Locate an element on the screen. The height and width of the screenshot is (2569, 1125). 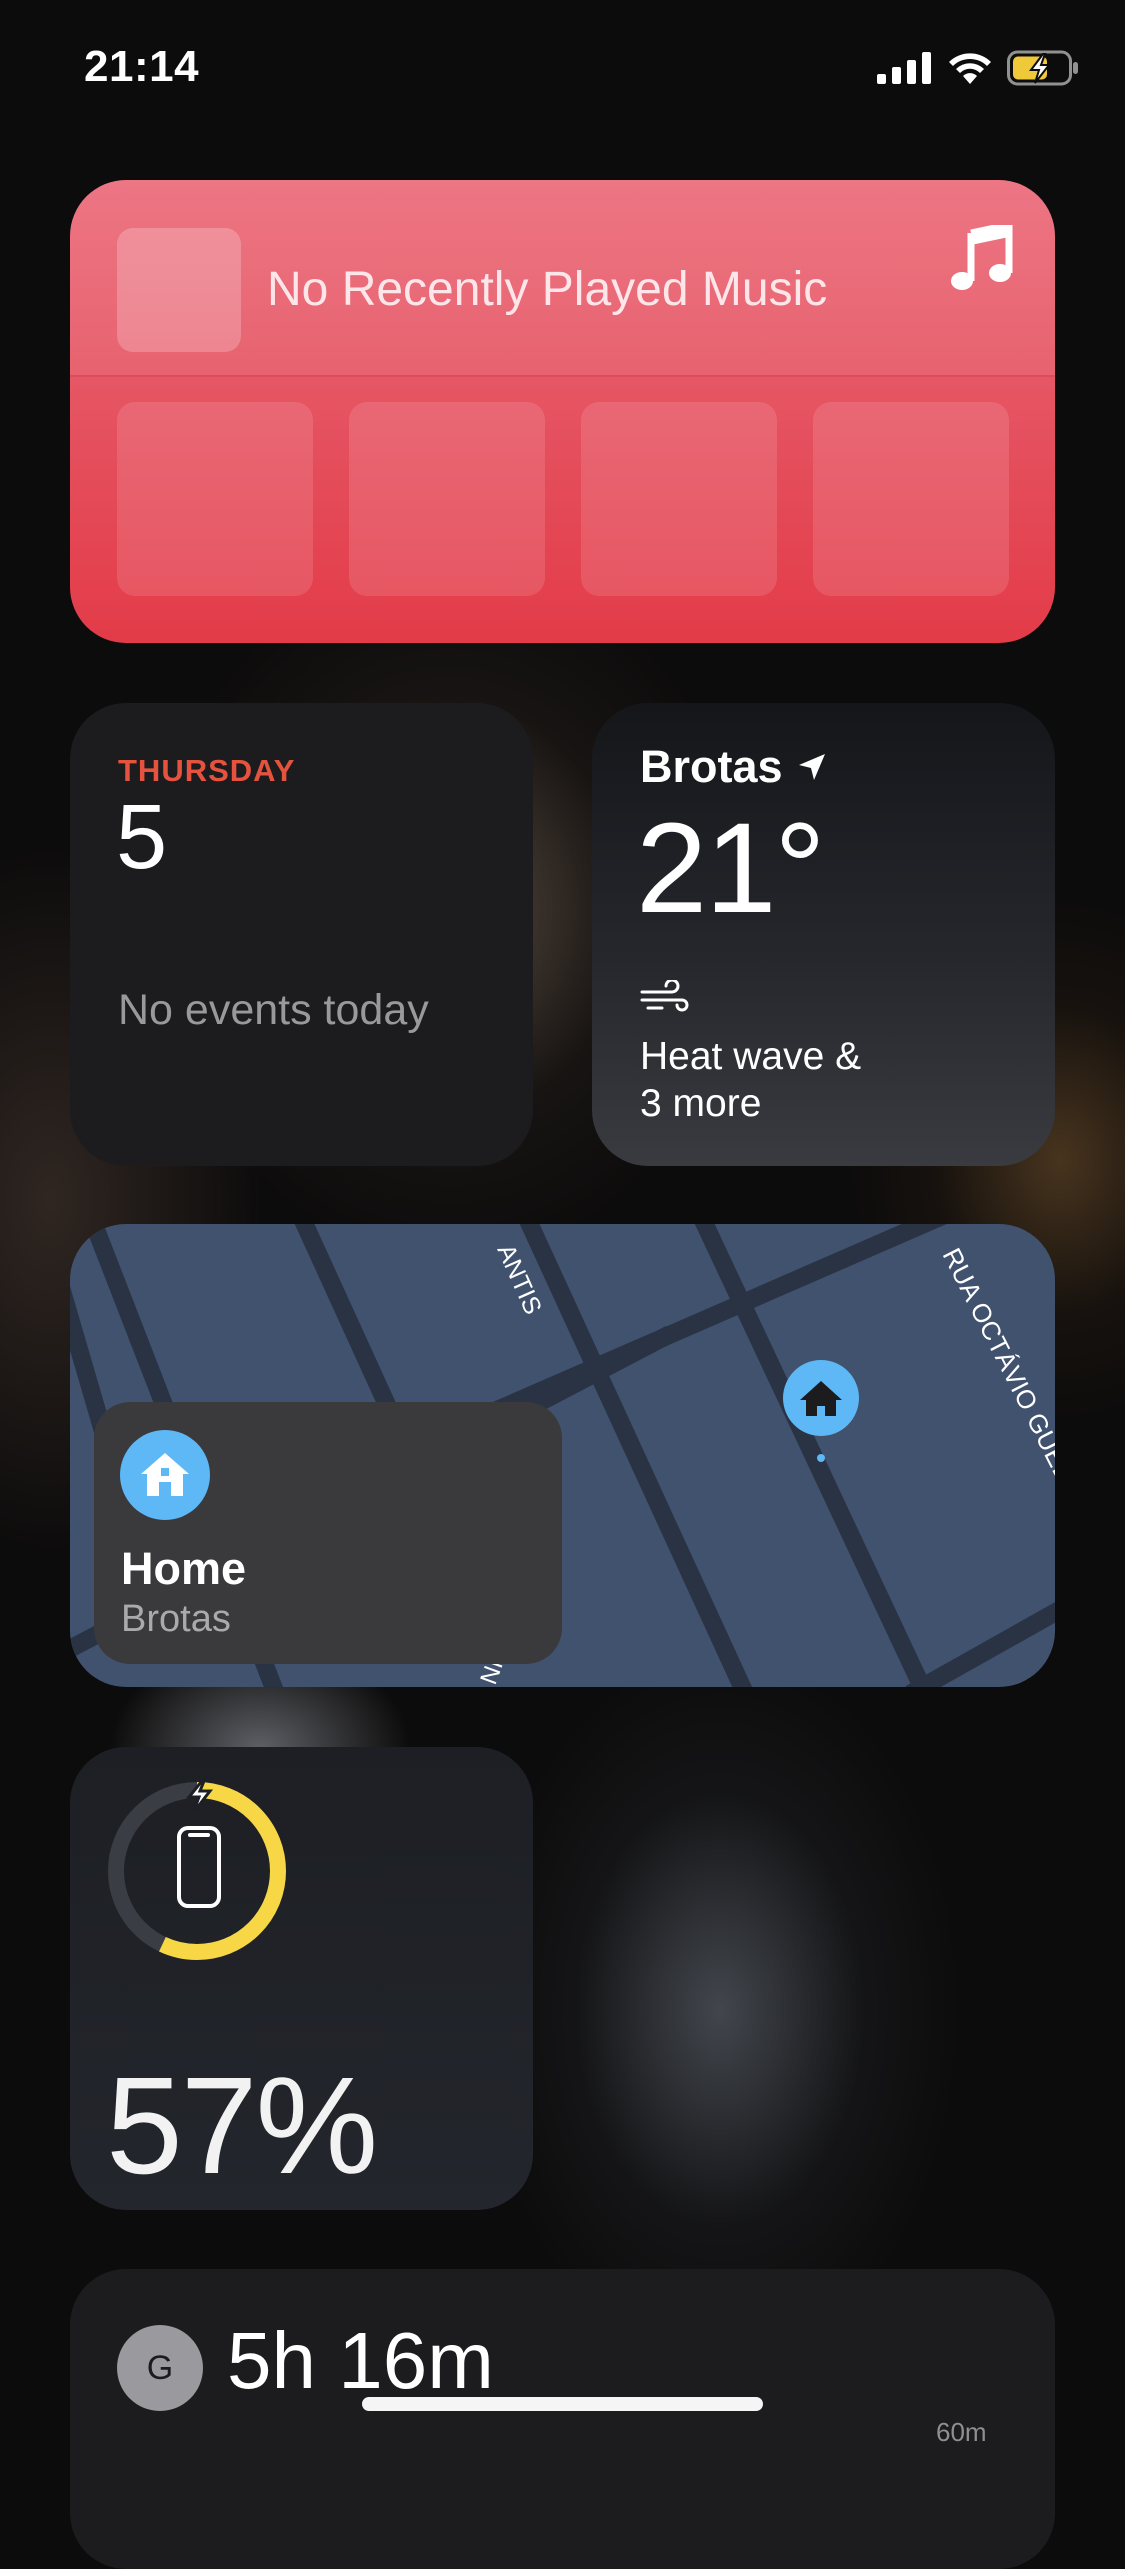
avatar: G is located at coordinates (160, 2368).